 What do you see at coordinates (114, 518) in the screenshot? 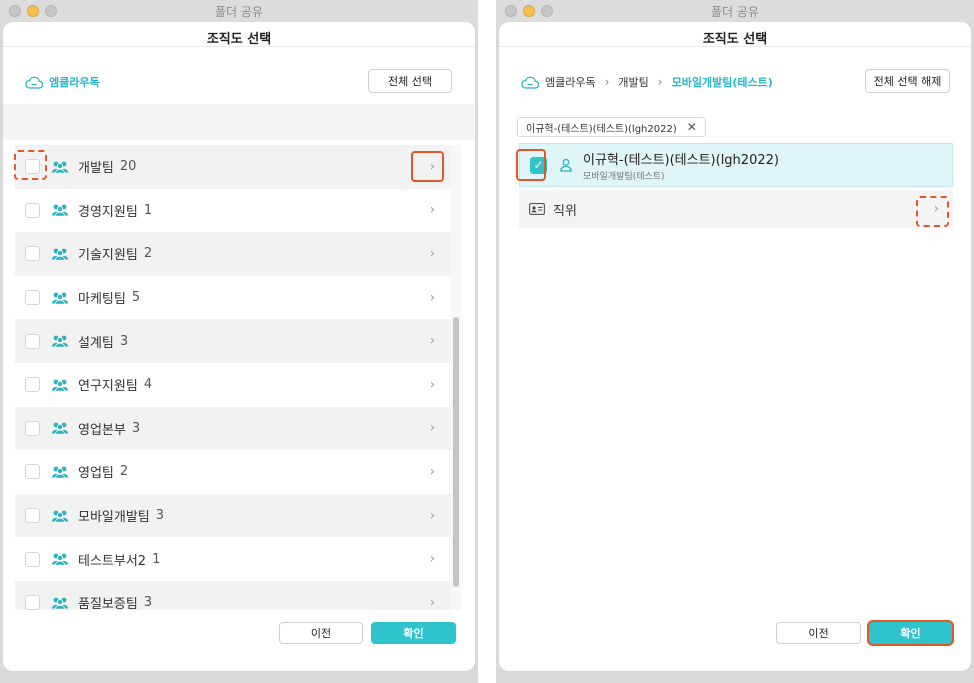
I see `team-name: 모바일개발팀` at bounding box center [114, 518].